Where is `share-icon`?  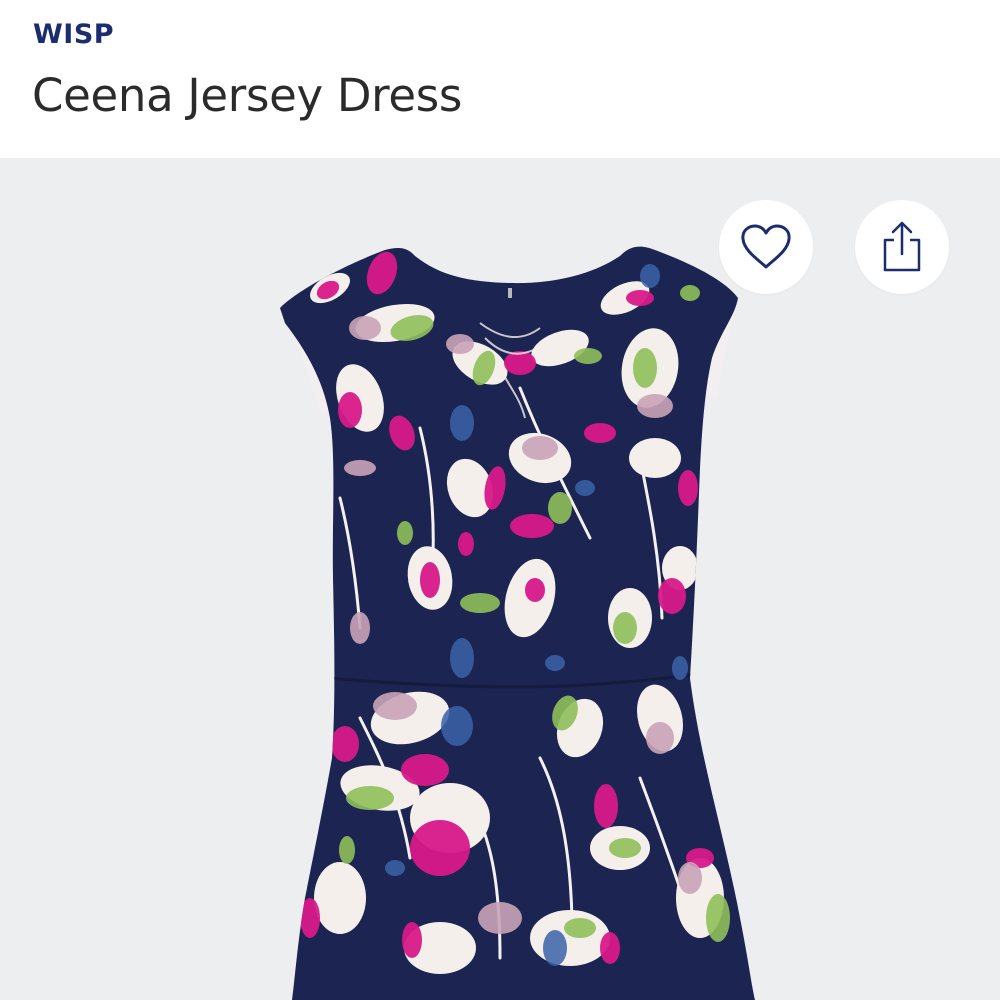 share-icon is located at coordinates (902, 246).